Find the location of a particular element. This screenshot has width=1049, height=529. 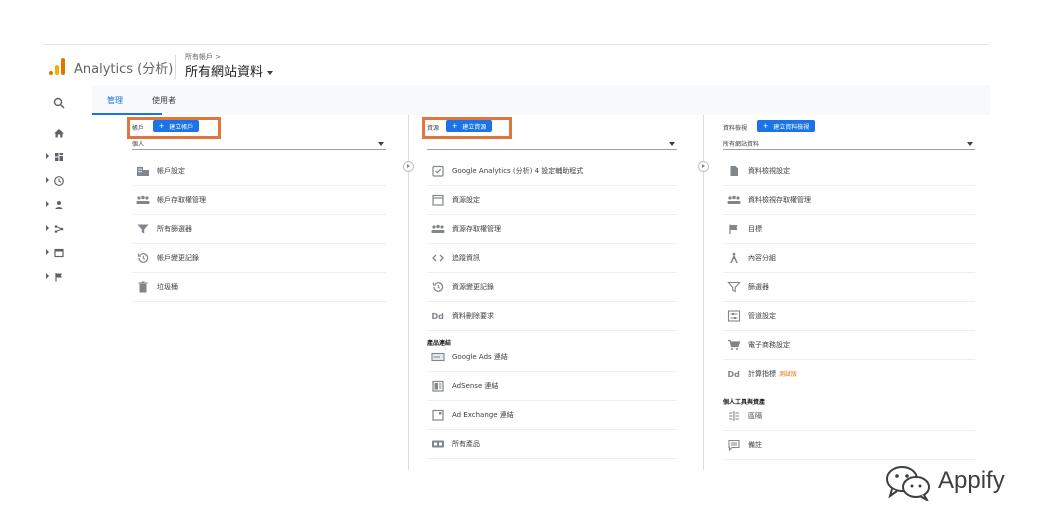

rail-conversions is located at coordinates (67, 277).